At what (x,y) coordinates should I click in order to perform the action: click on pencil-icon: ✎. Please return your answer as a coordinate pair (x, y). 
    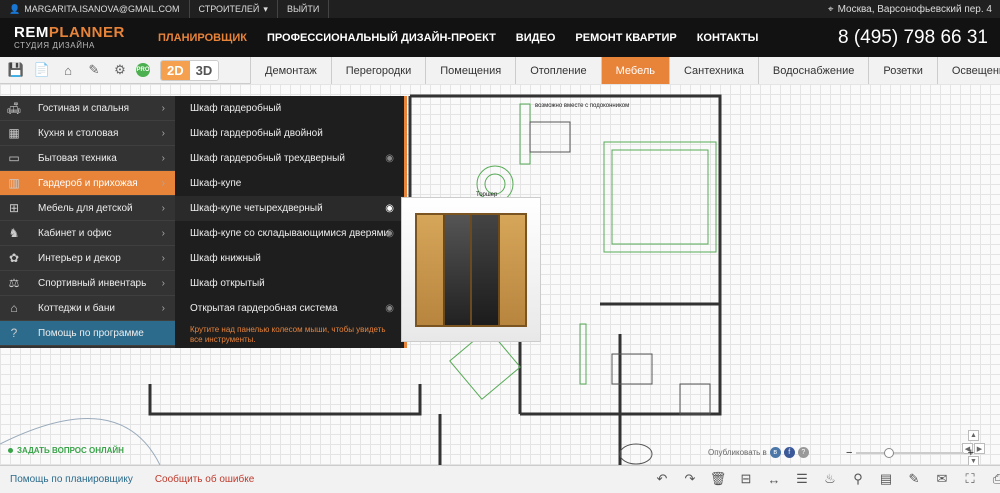
    Looking at the image, I should click on (914, 479).